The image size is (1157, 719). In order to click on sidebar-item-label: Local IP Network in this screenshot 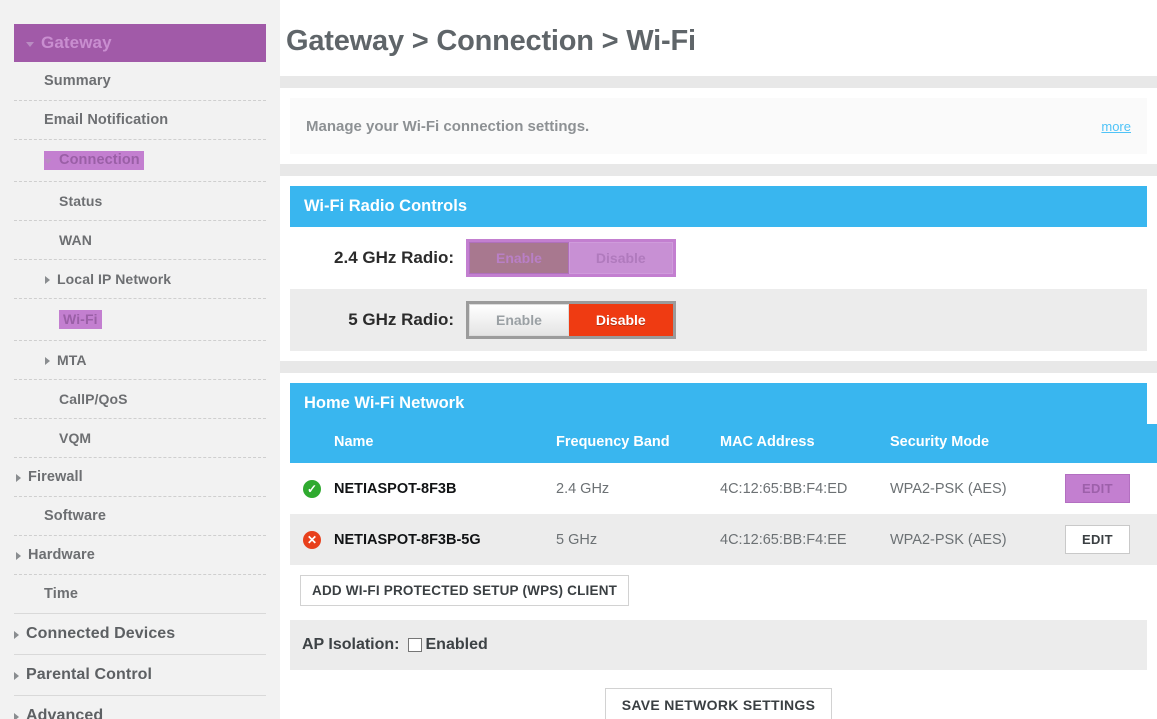, I will do `click(114, 279)`.